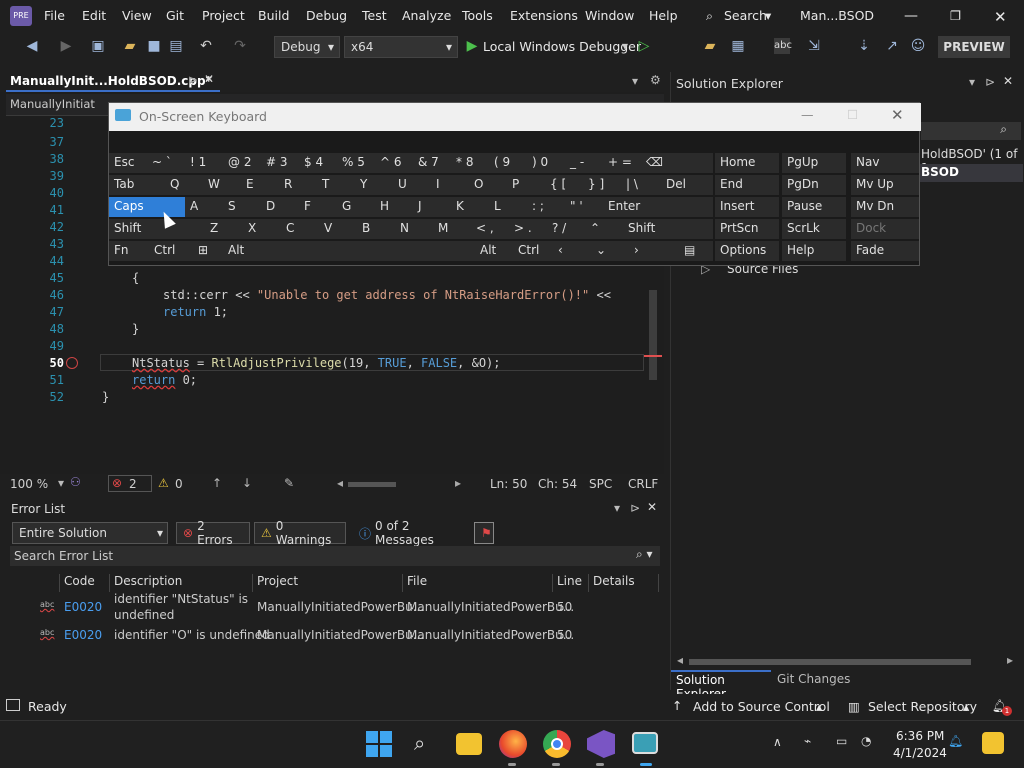 This screenshot has width=1024, height=768. I want to click on key-mv-dn: Mv Dn, so click(885, 207).